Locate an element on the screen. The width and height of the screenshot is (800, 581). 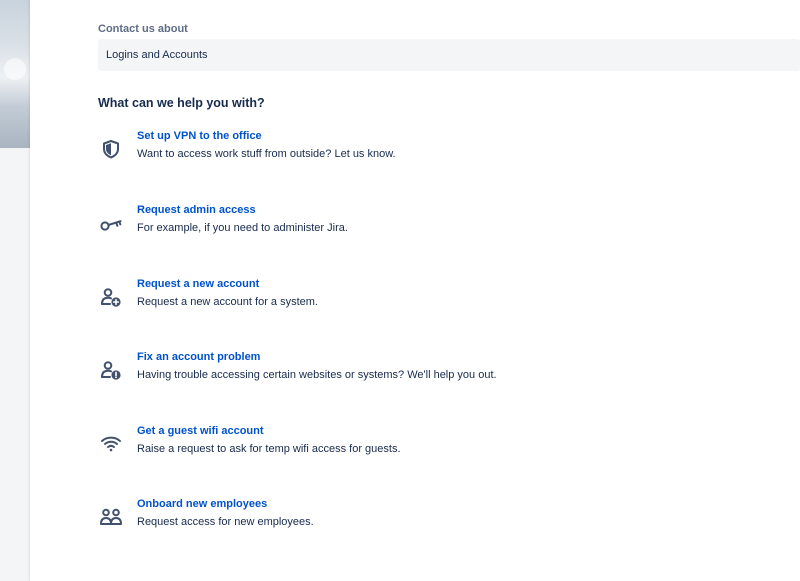
people-icon is located at coordinates (111, 517).